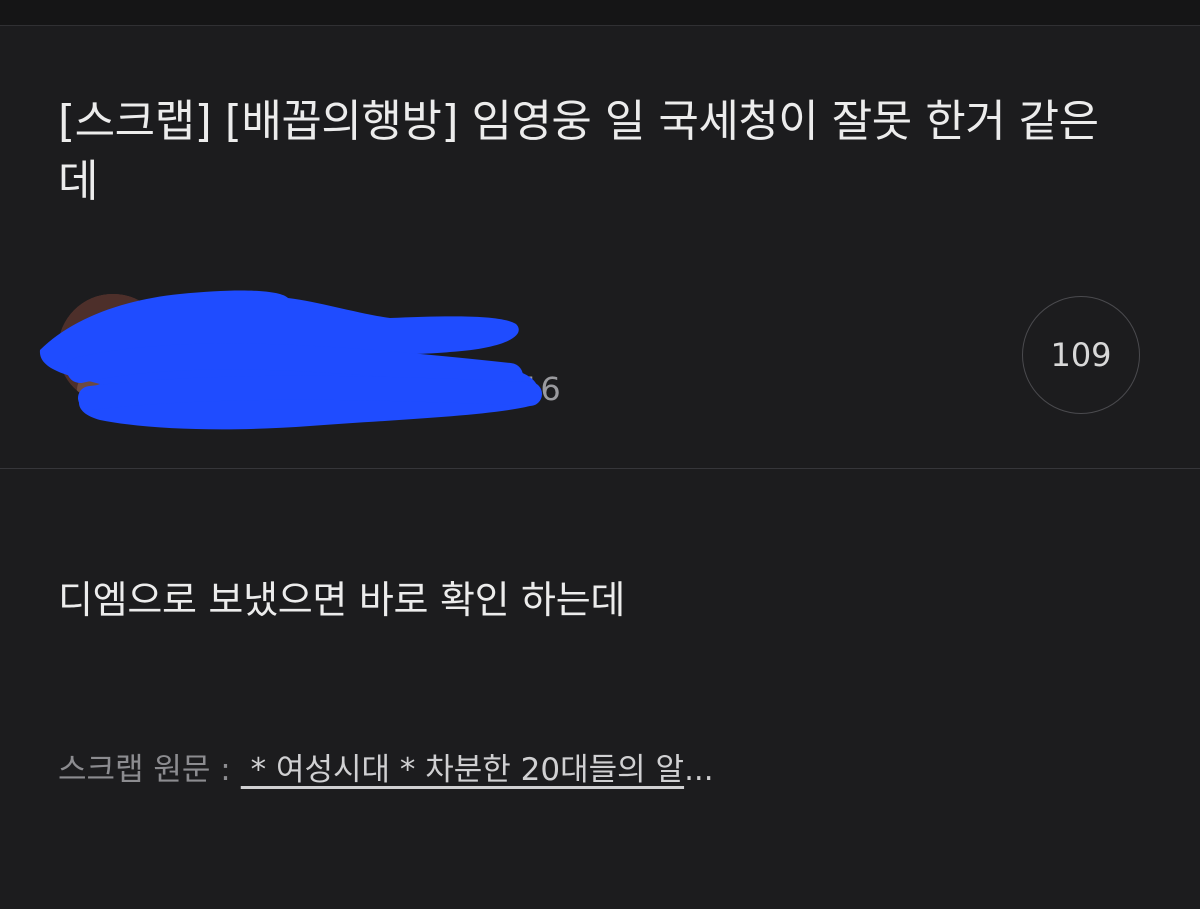 The height and width of the screenshot is (909, 1200). I want to click on scrap-source-label: 스크랩 원문 :, so click(144, 770).